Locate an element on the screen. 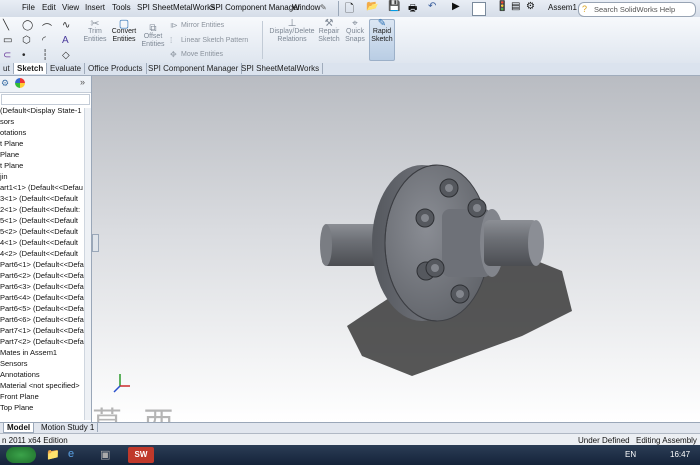 This screenshot has height=465, width=700. display-manager-icon is located at coordinates (20, 83).